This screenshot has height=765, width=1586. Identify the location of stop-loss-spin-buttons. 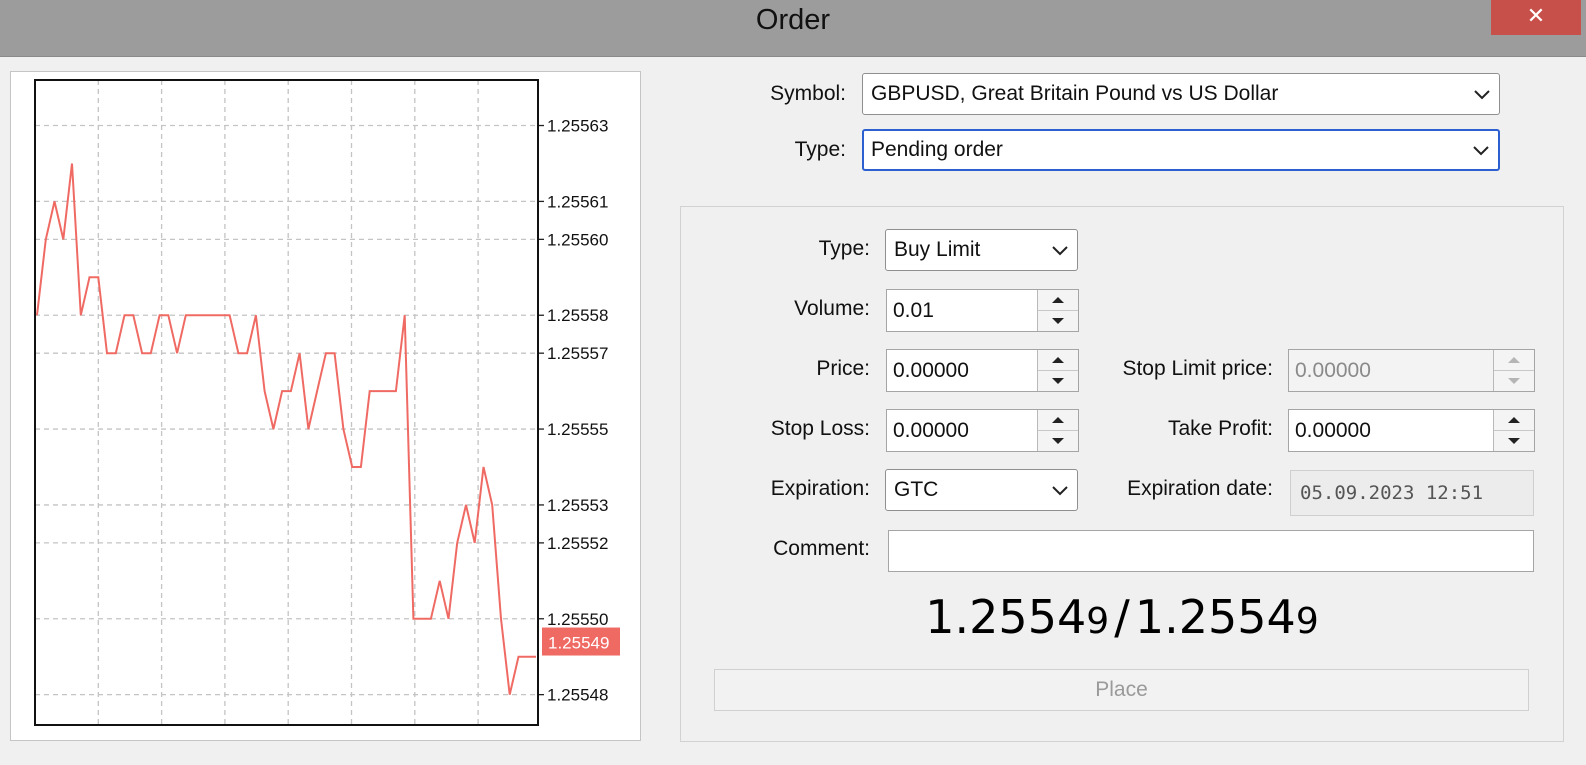
(1057, 430).